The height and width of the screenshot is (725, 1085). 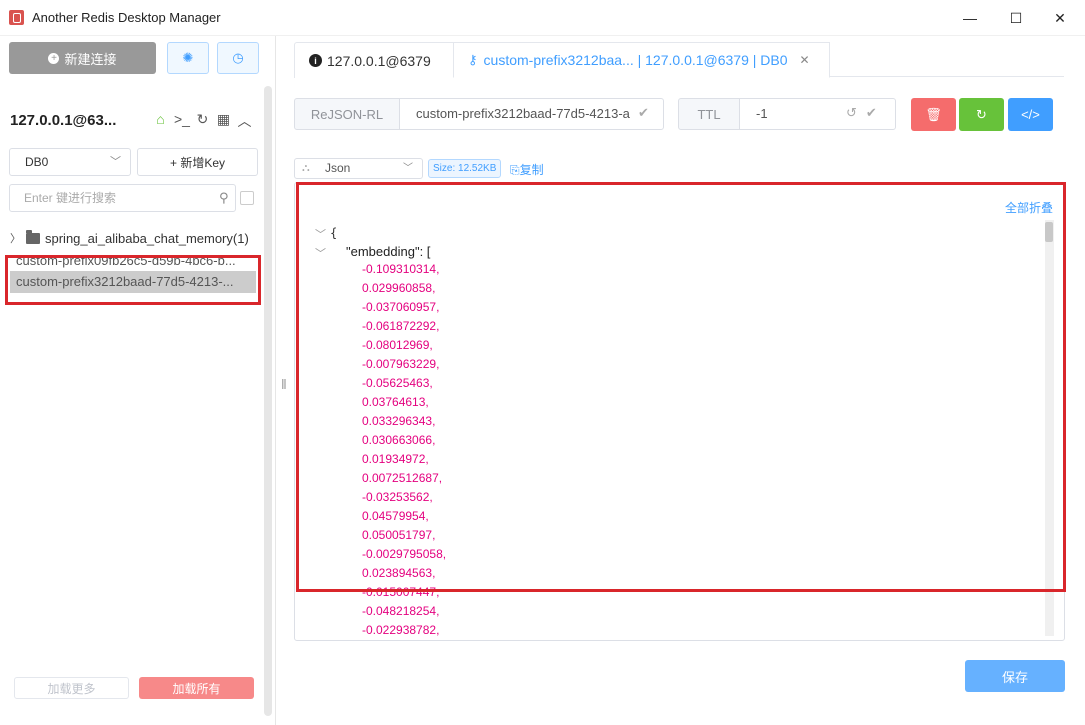 What do you see at coordinates (401, 630) in the screenshot?
I see `json-number-value: -0.022938782,` at bounding box center [401, 630].